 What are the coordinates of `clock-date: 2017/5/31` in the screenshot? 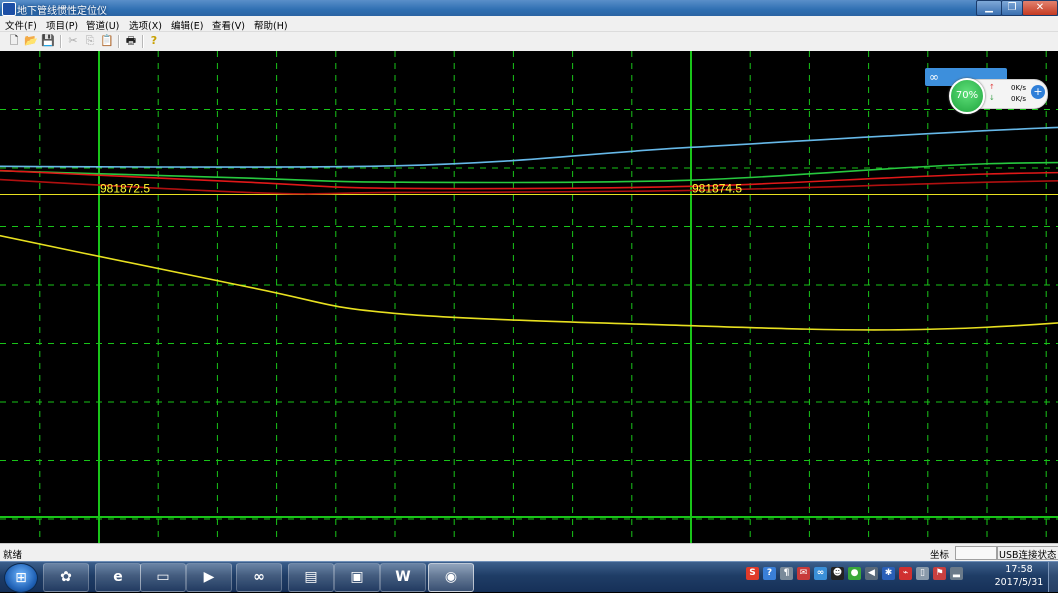 It's located at (1019, 582).